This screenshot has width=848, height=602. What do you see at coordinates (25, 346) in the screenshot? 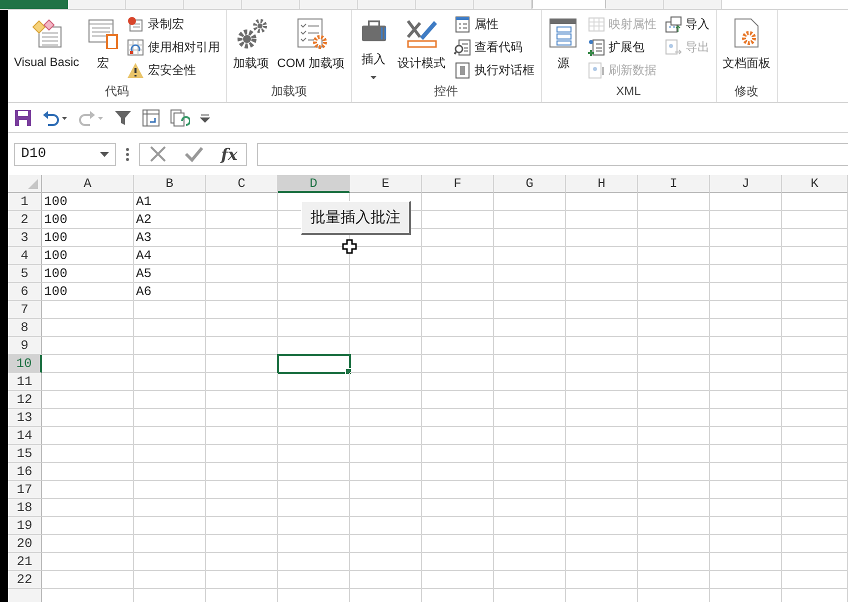
I see `row-header: 9` at bounding box center [25, 346].